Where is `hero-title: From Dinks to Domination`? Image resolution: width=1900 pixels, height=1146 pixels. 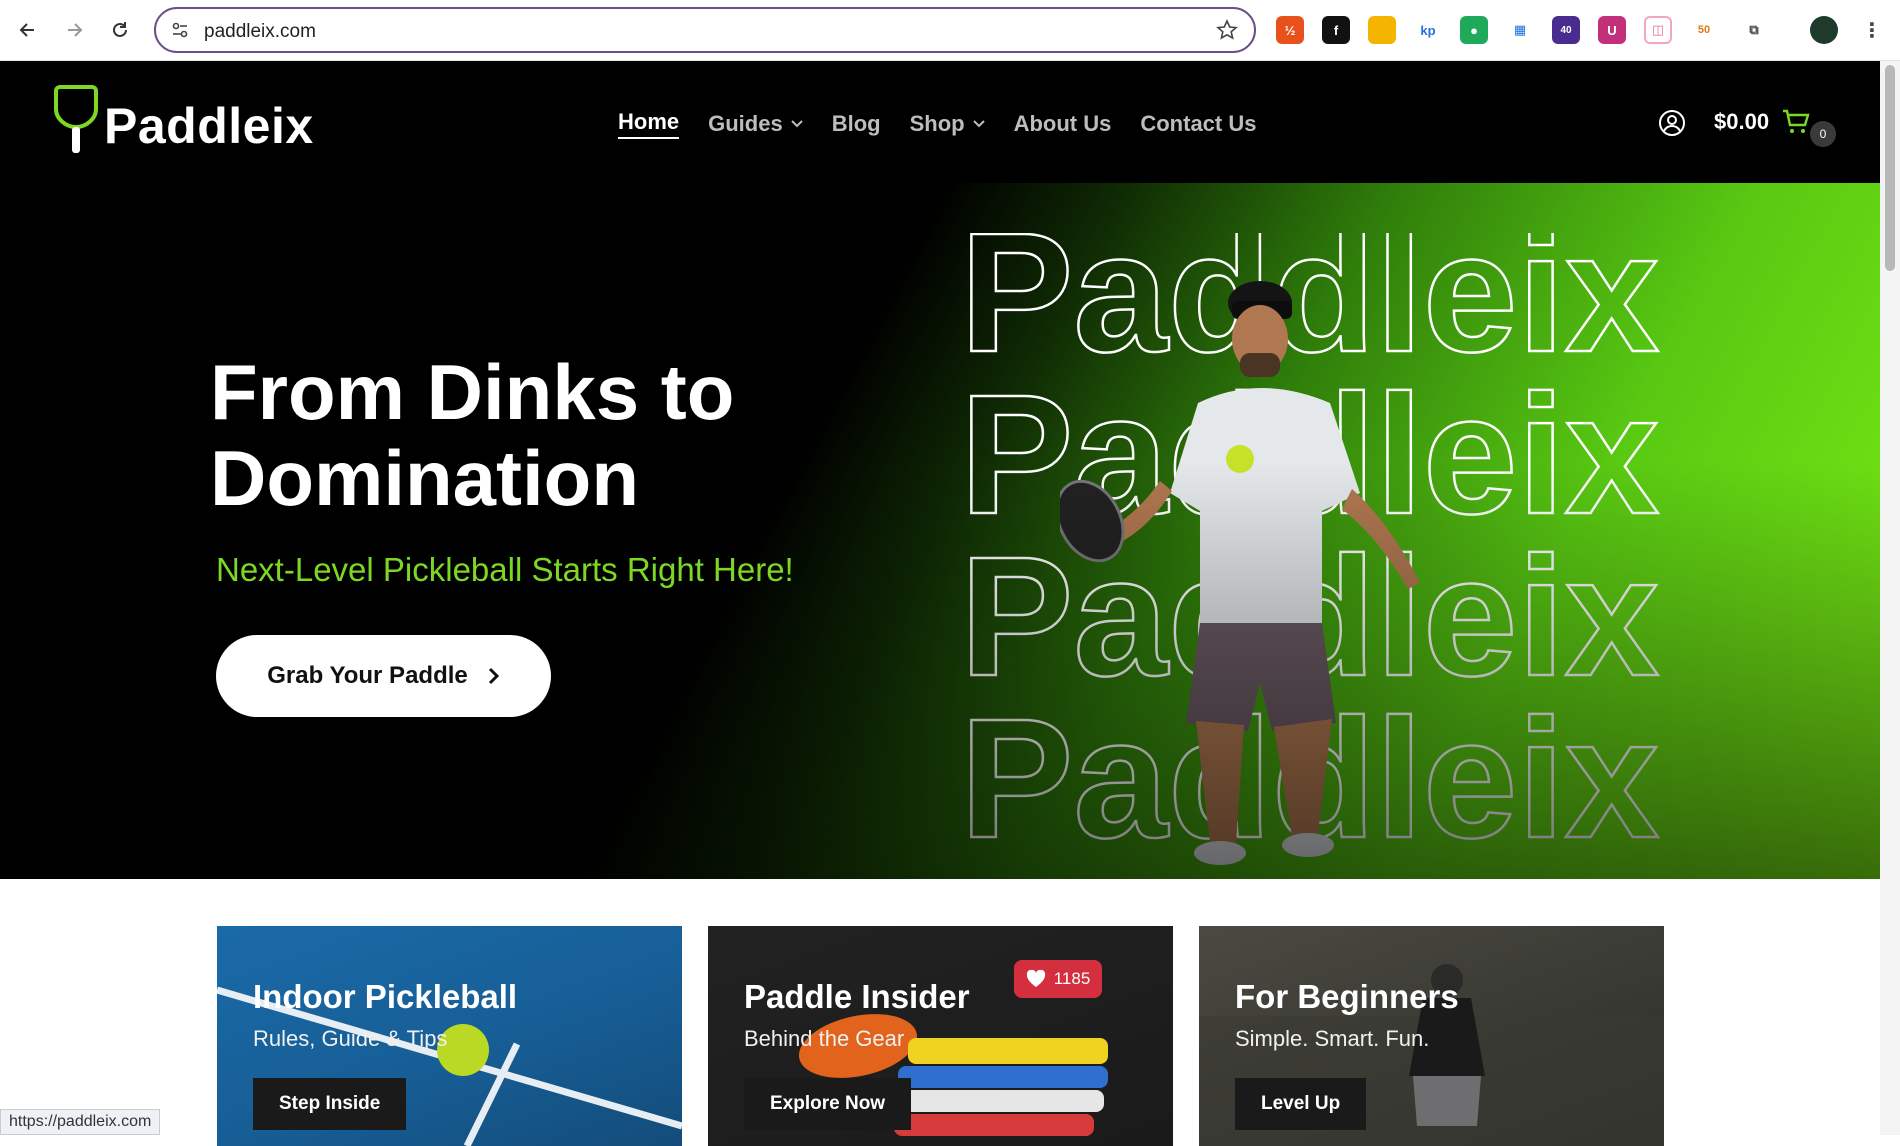
hero-title: From Dinks to Domination is located at coordinates (472, 435).